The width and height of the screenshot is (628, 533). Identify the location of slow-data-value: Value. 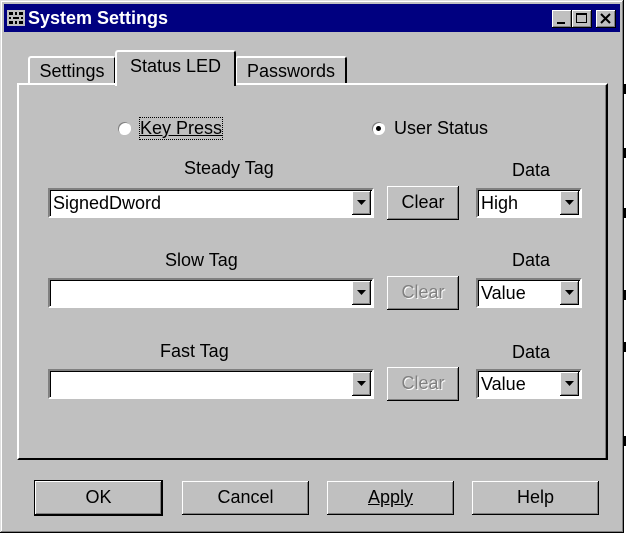
(503, 293).